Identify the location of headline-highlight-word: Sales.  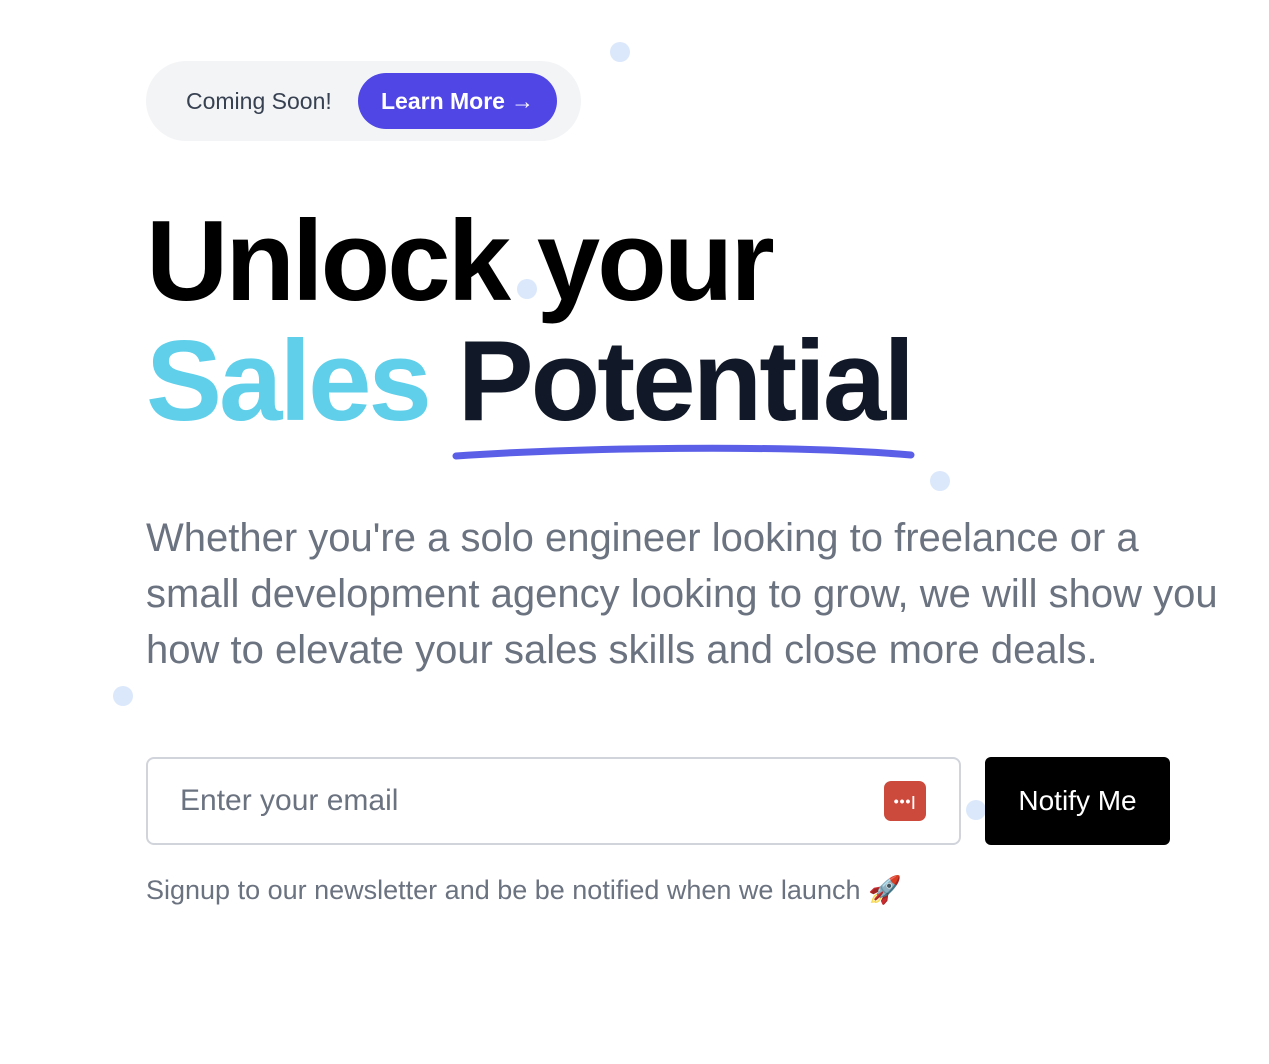
(289, 381).